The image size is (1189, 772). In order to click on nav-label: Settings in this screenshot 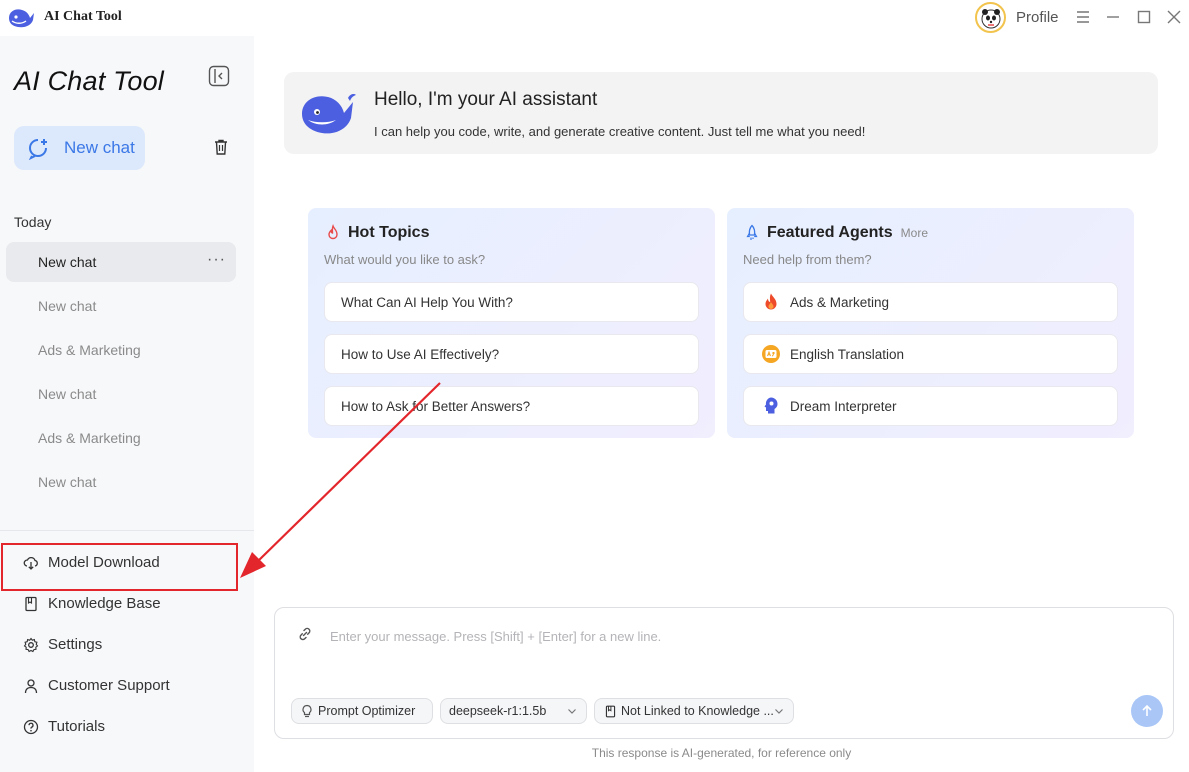, I will do `click(75, 644)`.